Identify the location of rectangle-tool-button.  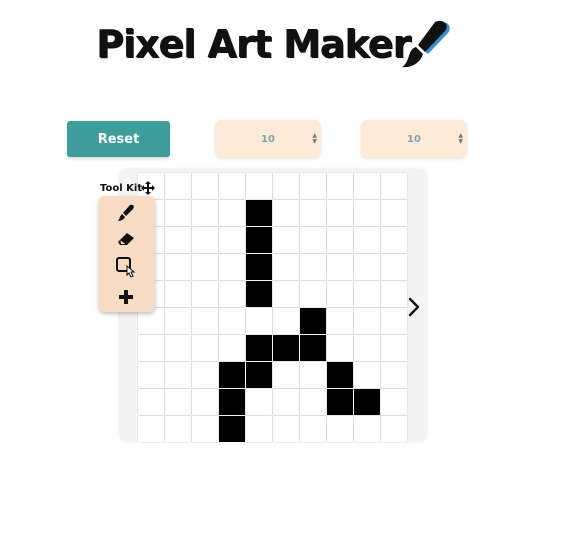
(126, 267).